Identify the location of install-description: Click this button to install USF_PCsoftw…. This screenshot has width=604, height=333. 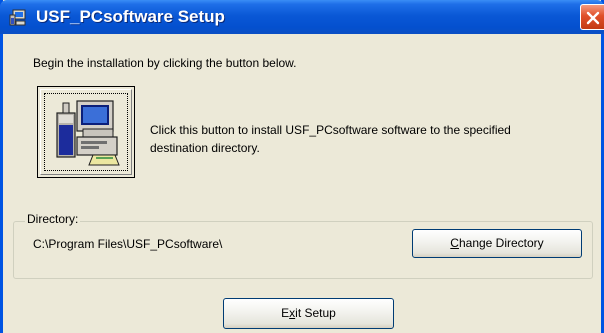
(330, 139).